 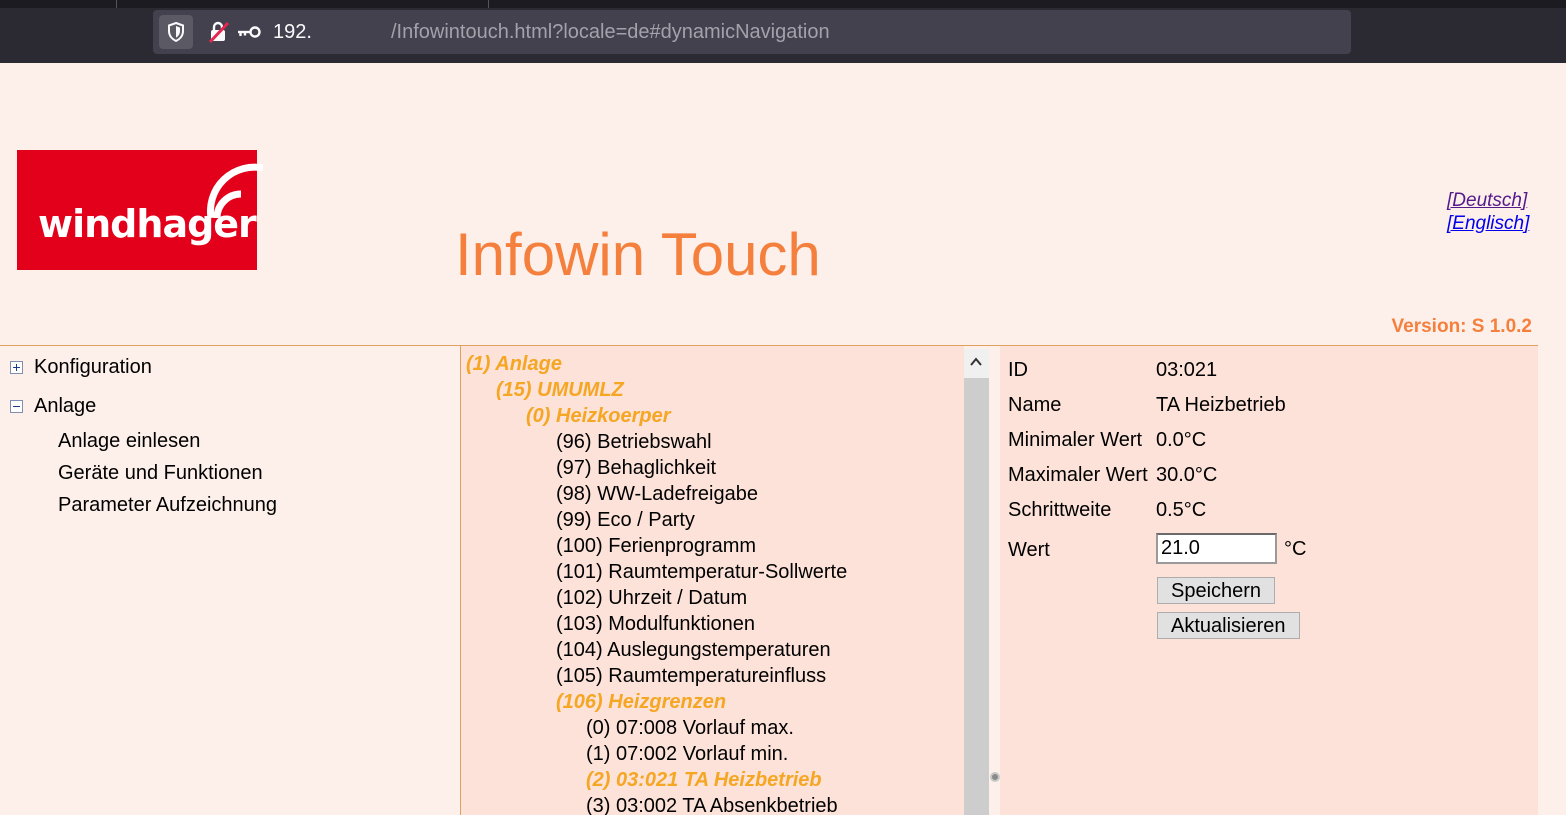 What do you see at coordinates (249, 32) in the screenshot?
I see `key-icon` at bounding box center [249, 32].